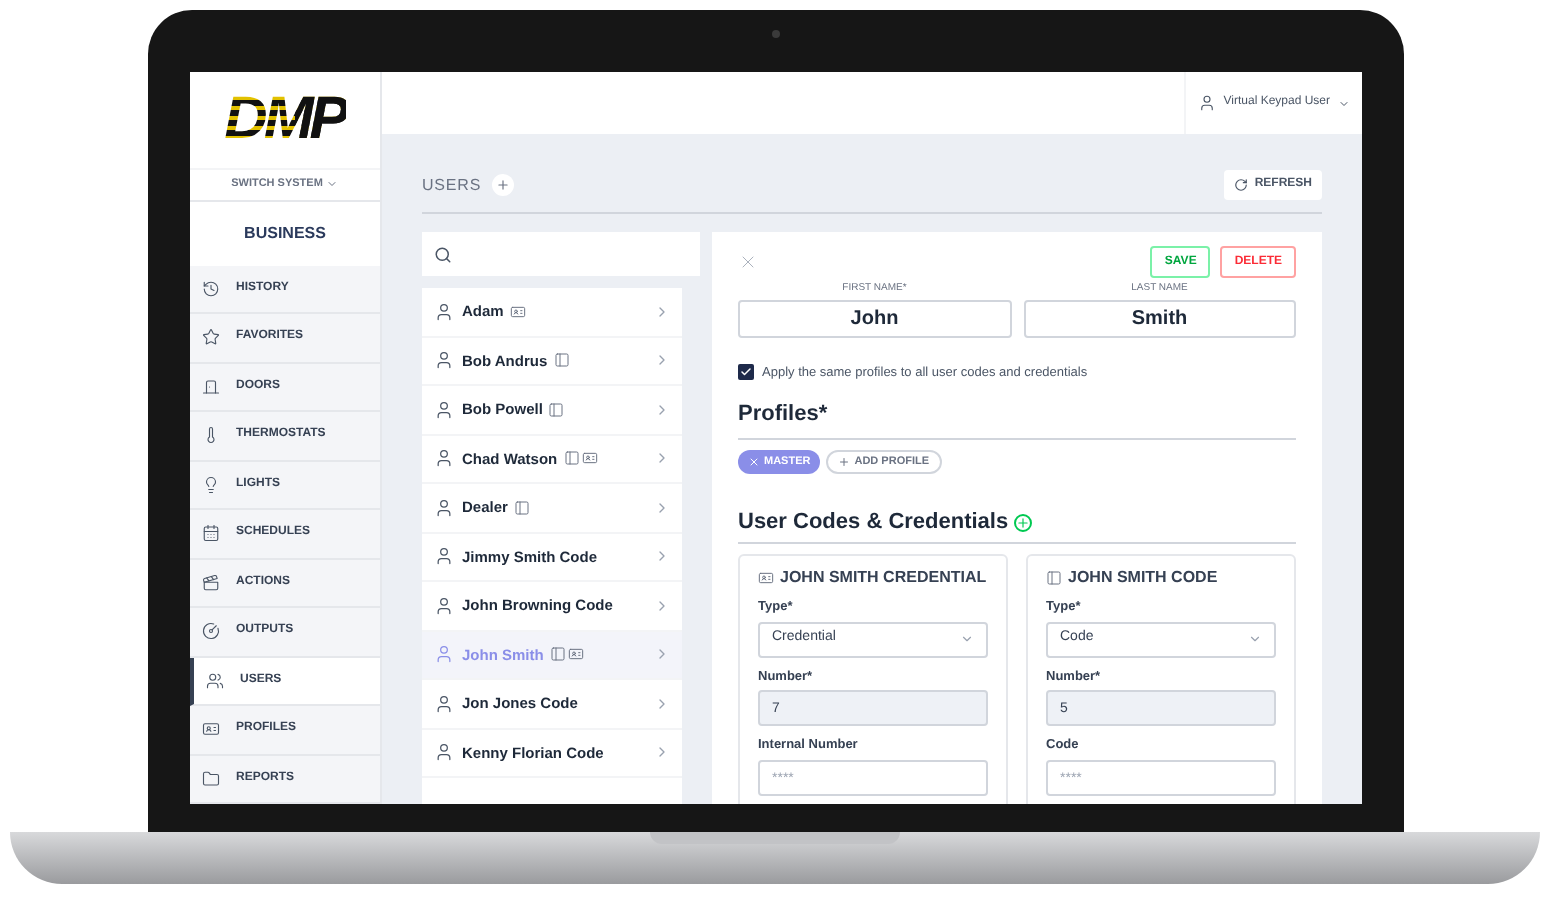 The image size is (1550, 900). I want to click on gauge-icon, so click(211, 631).